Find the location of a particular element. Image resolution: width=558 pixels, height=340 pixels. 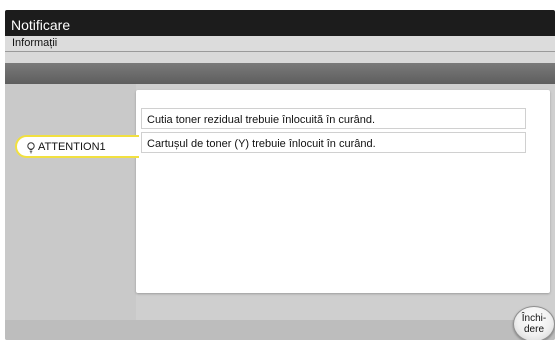

attention-tab: ATTENTION1 is located at coordinates (77, 146).